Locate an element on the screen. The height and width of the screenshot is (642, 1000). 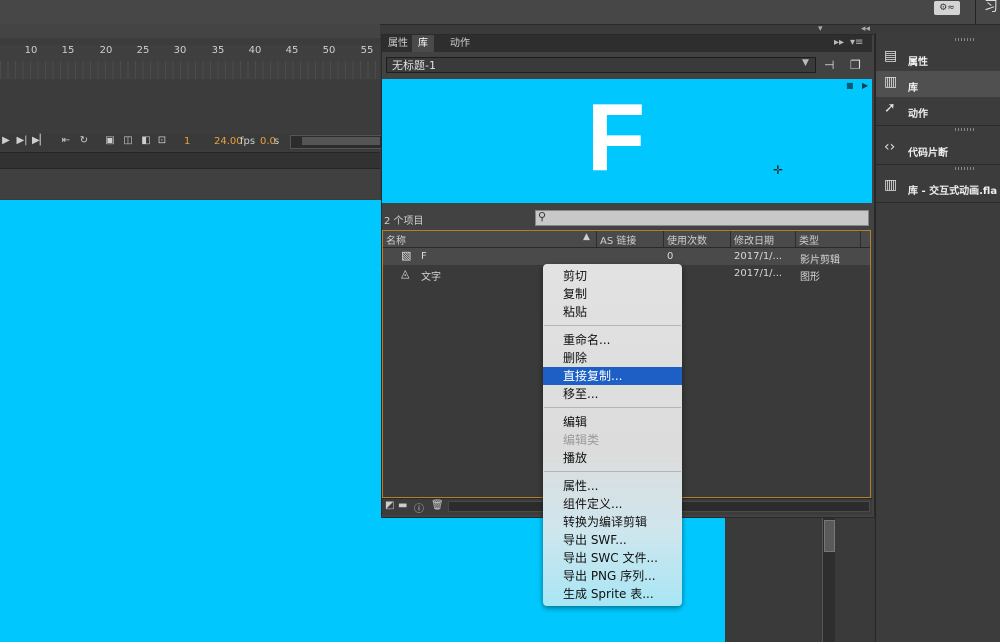
current-frame: 1 is located at coordinates (187, 141).